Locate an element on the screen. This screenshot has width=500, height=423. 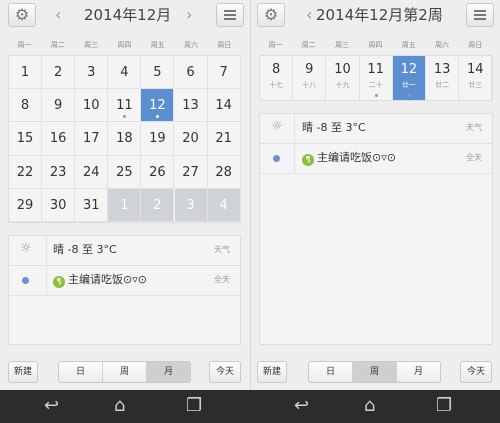
day-cell: 14 is located at coordinates (224, 106).